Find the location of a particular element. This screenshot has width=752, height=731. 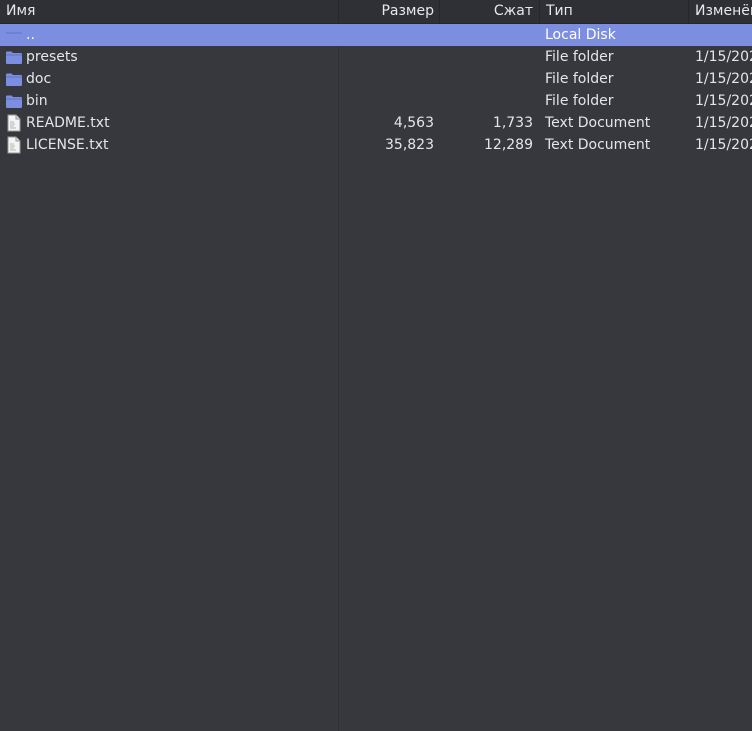

folder-row: doc File folder 1/15/2024 is located at coordinates (376, 79).